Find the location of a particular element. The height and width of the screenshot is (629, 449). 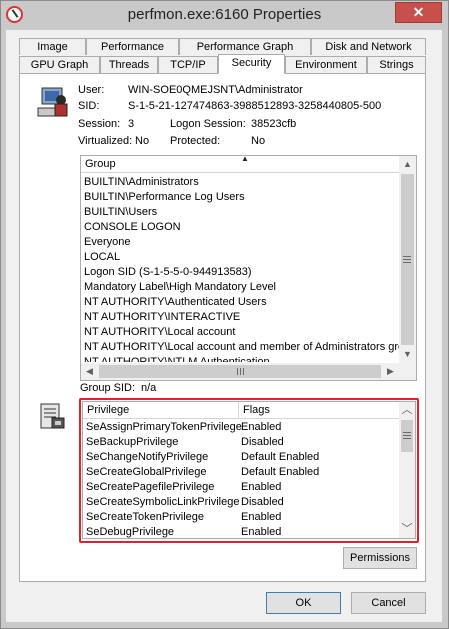

session-value: 3 is located at coordinates (131, 124).